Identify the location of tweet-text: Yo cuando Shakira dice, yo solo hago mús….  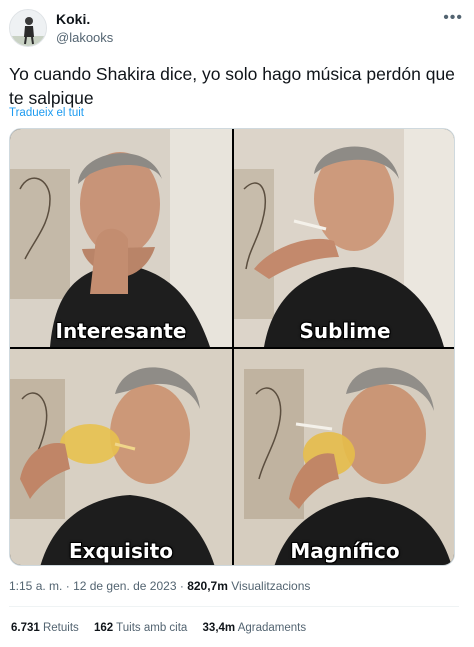
(232, 86).